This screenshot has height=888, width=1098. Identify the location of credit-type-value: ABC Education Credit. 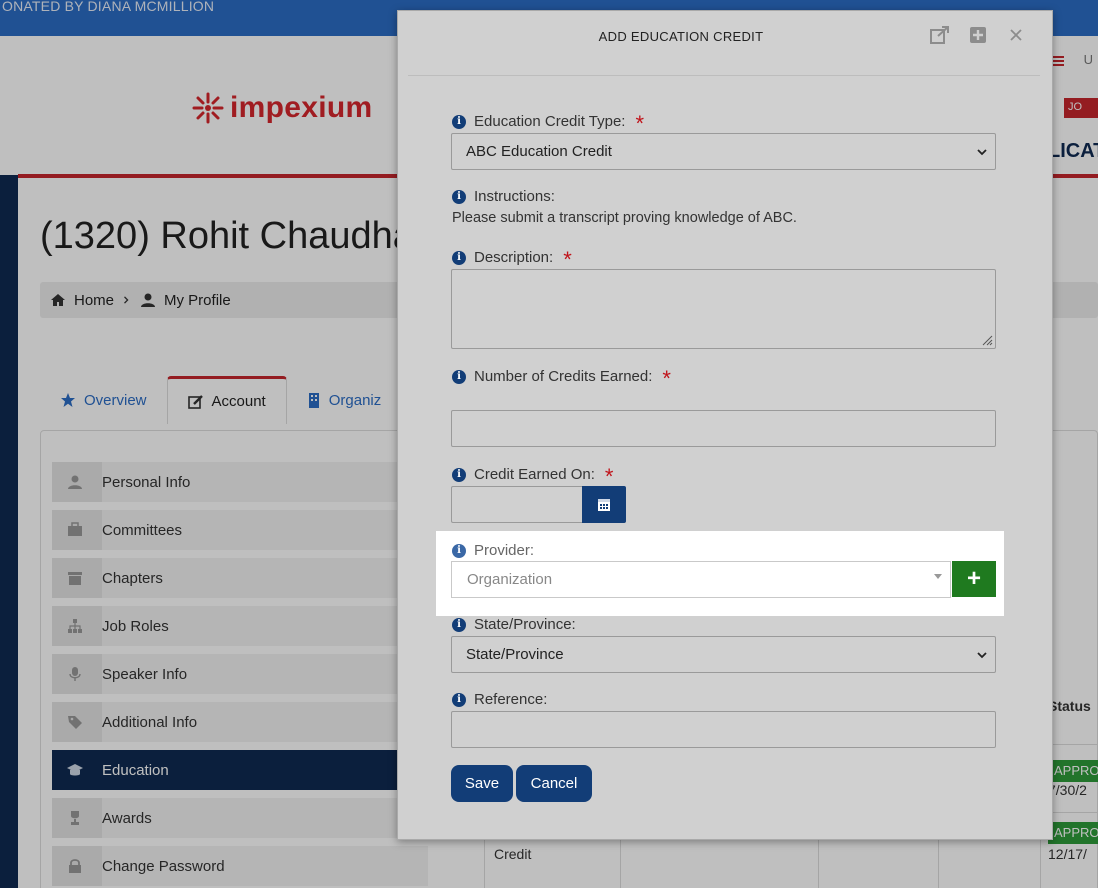
(539, 151).